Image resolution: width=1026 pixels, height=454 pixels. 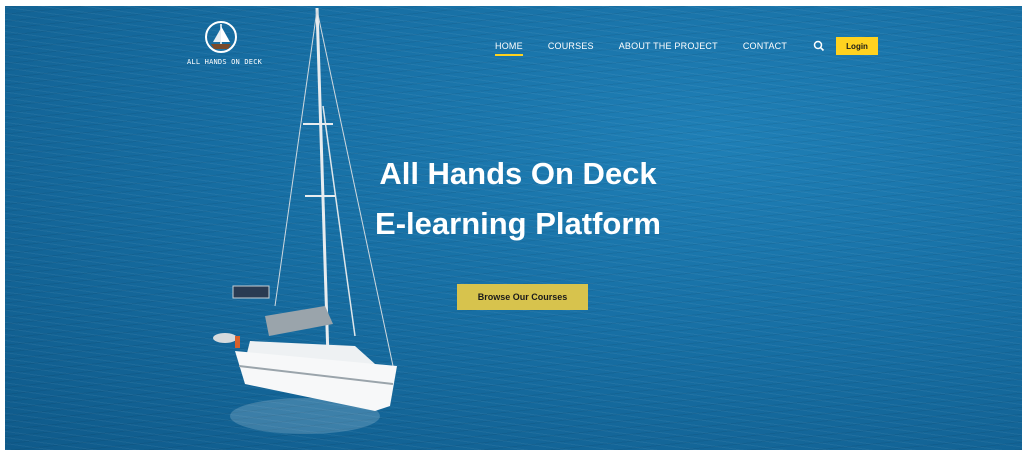 I want to click on logo-text: ALL HANDS ON DECK, so click(x=225, y=62).